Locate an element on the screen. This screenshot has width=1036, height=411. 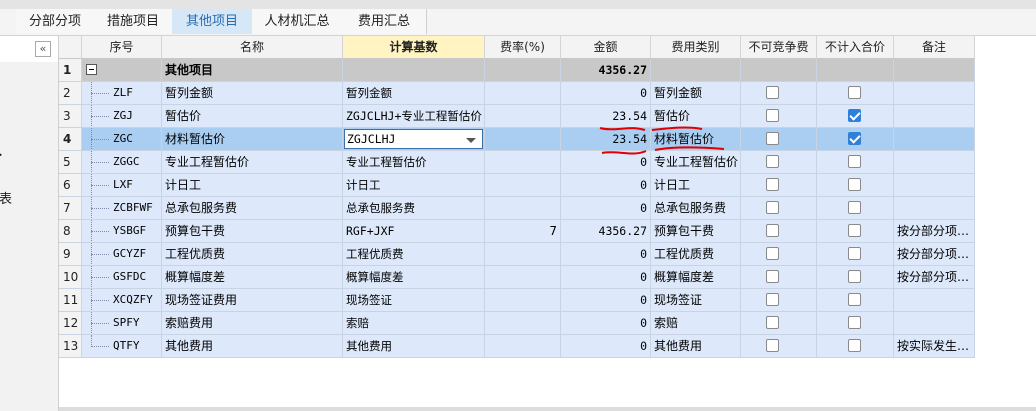
row-base: 现场签证 is located at coordinates (414, 300).